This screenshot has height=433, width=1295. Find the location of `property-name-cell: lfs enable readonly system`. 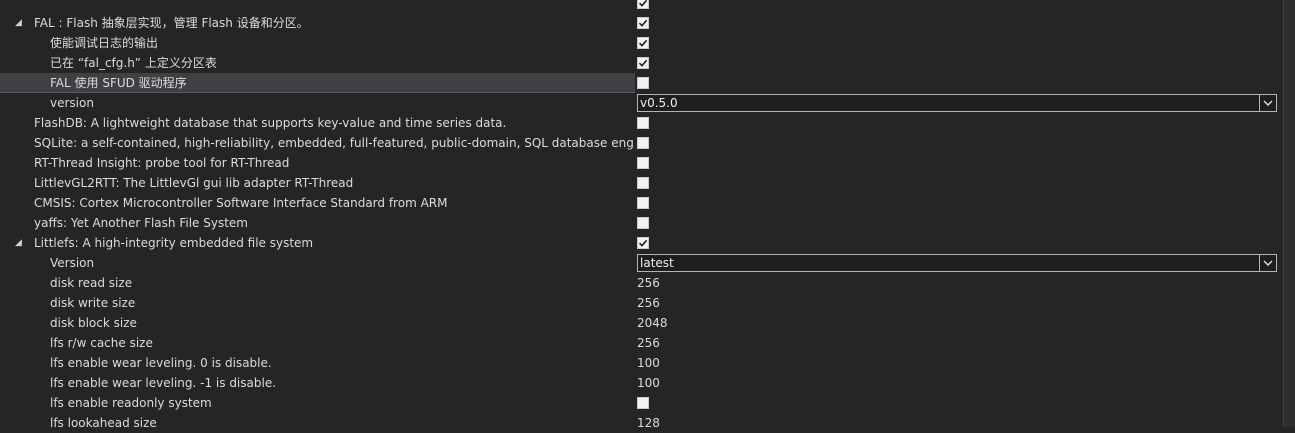

property-name-cell: lfs enable readonly system is located at coordinates (317, 403).